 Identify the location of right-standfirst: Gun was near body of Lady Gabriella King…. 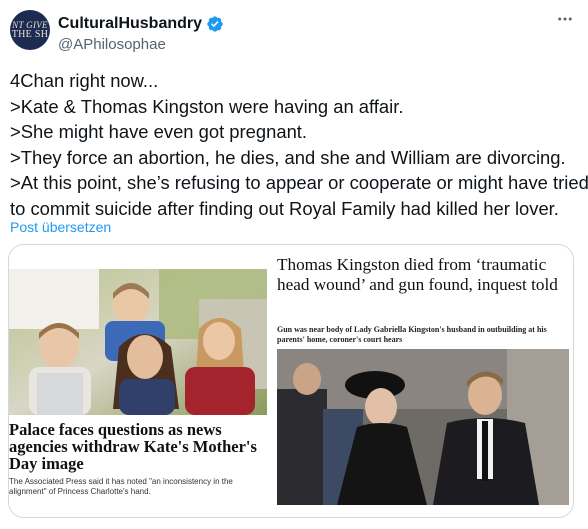
(412, 334).